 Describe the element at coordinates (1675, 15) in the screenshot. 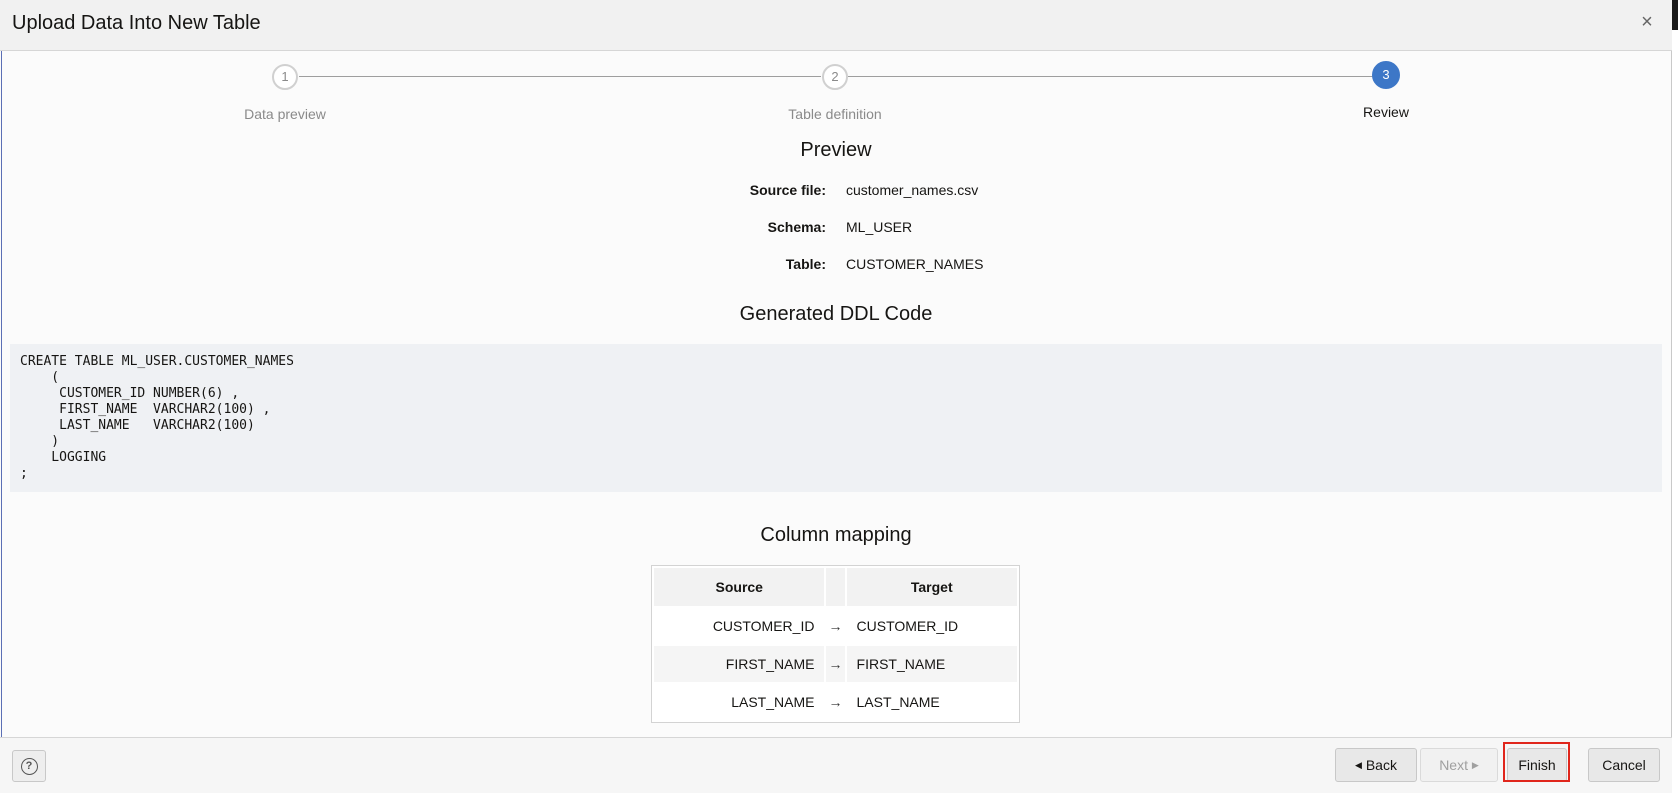

I see `window-edge-dark` at that location.